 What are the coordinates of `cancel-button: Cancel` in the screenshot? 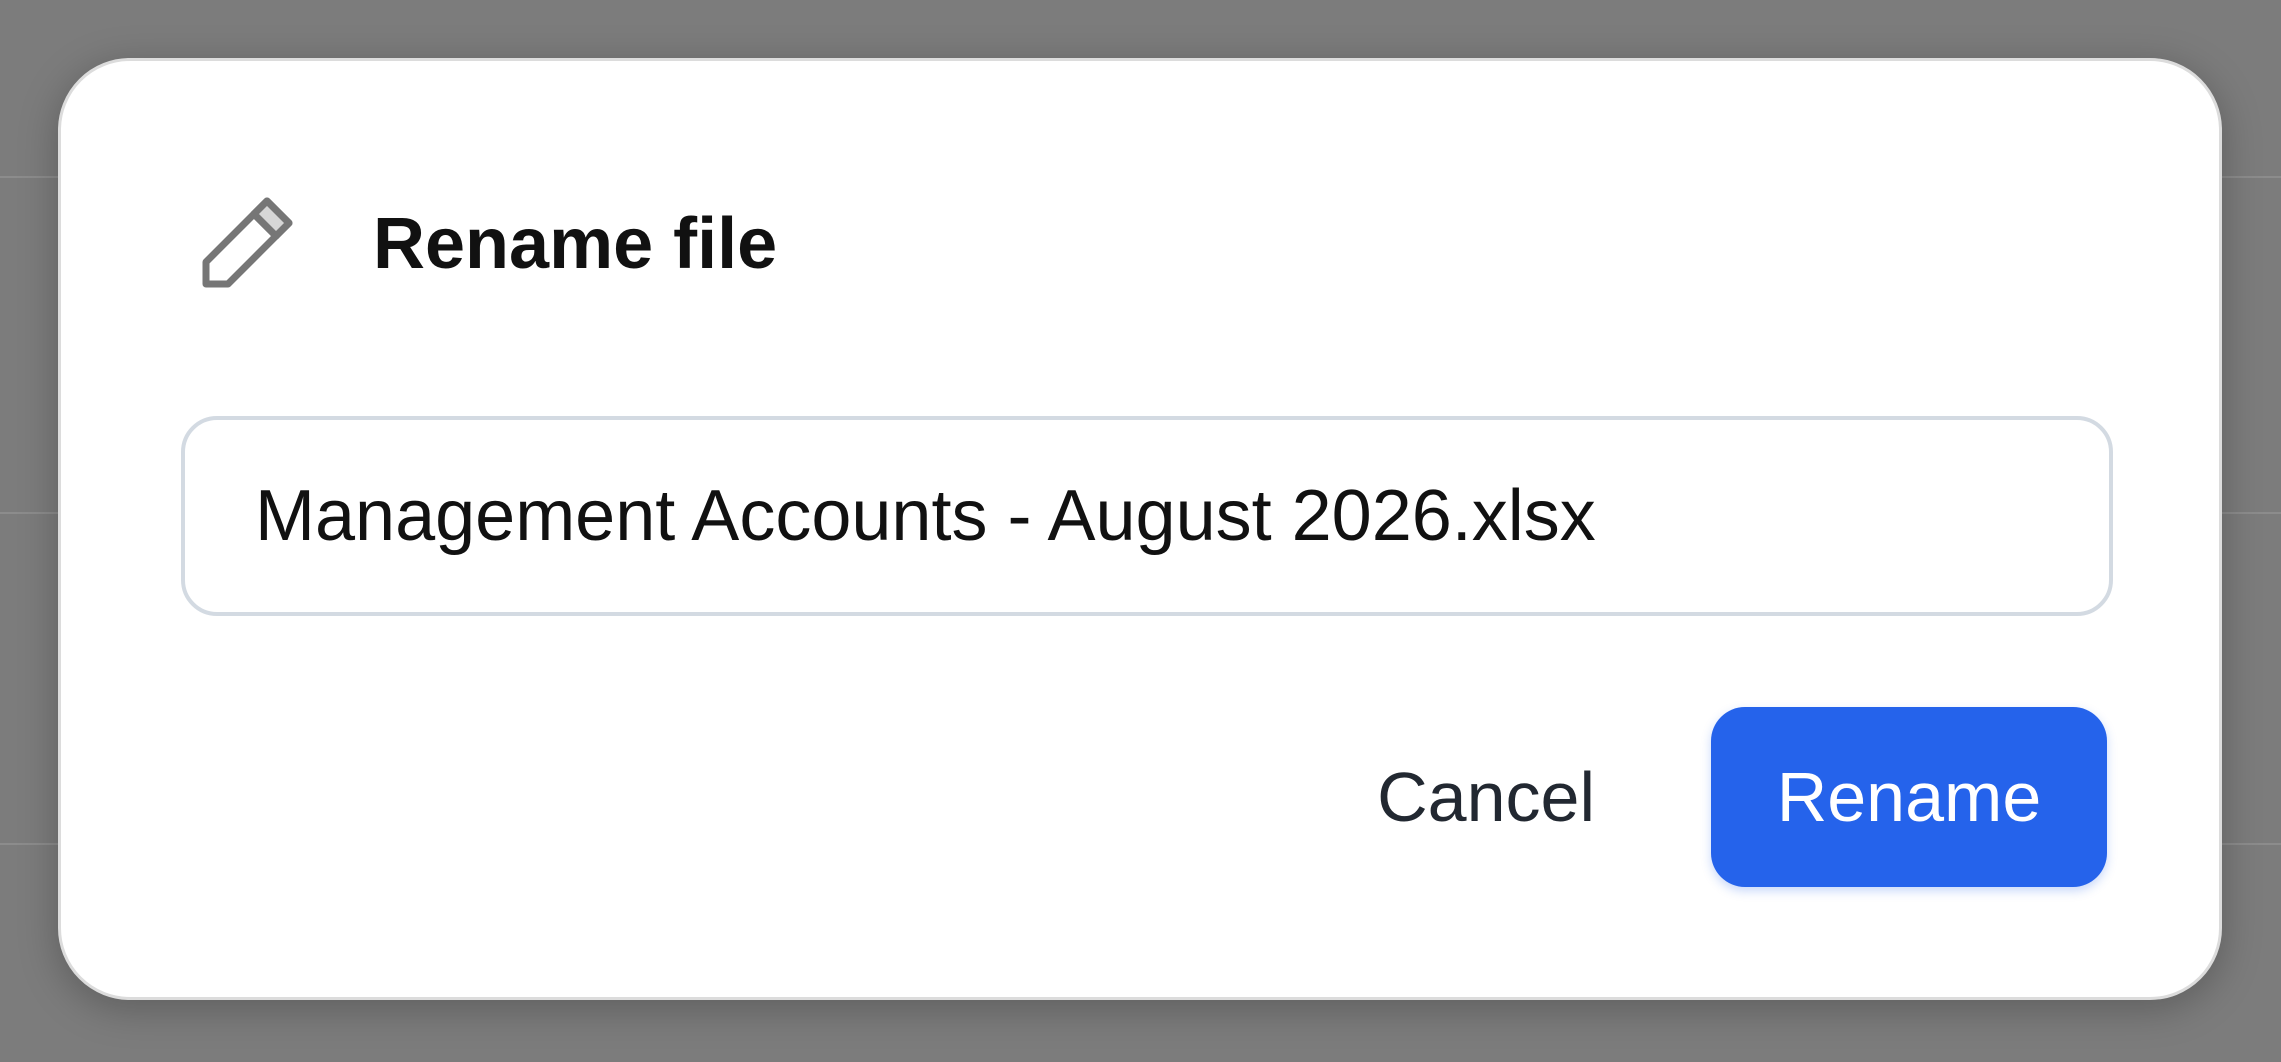 It's located at (1486, 797).